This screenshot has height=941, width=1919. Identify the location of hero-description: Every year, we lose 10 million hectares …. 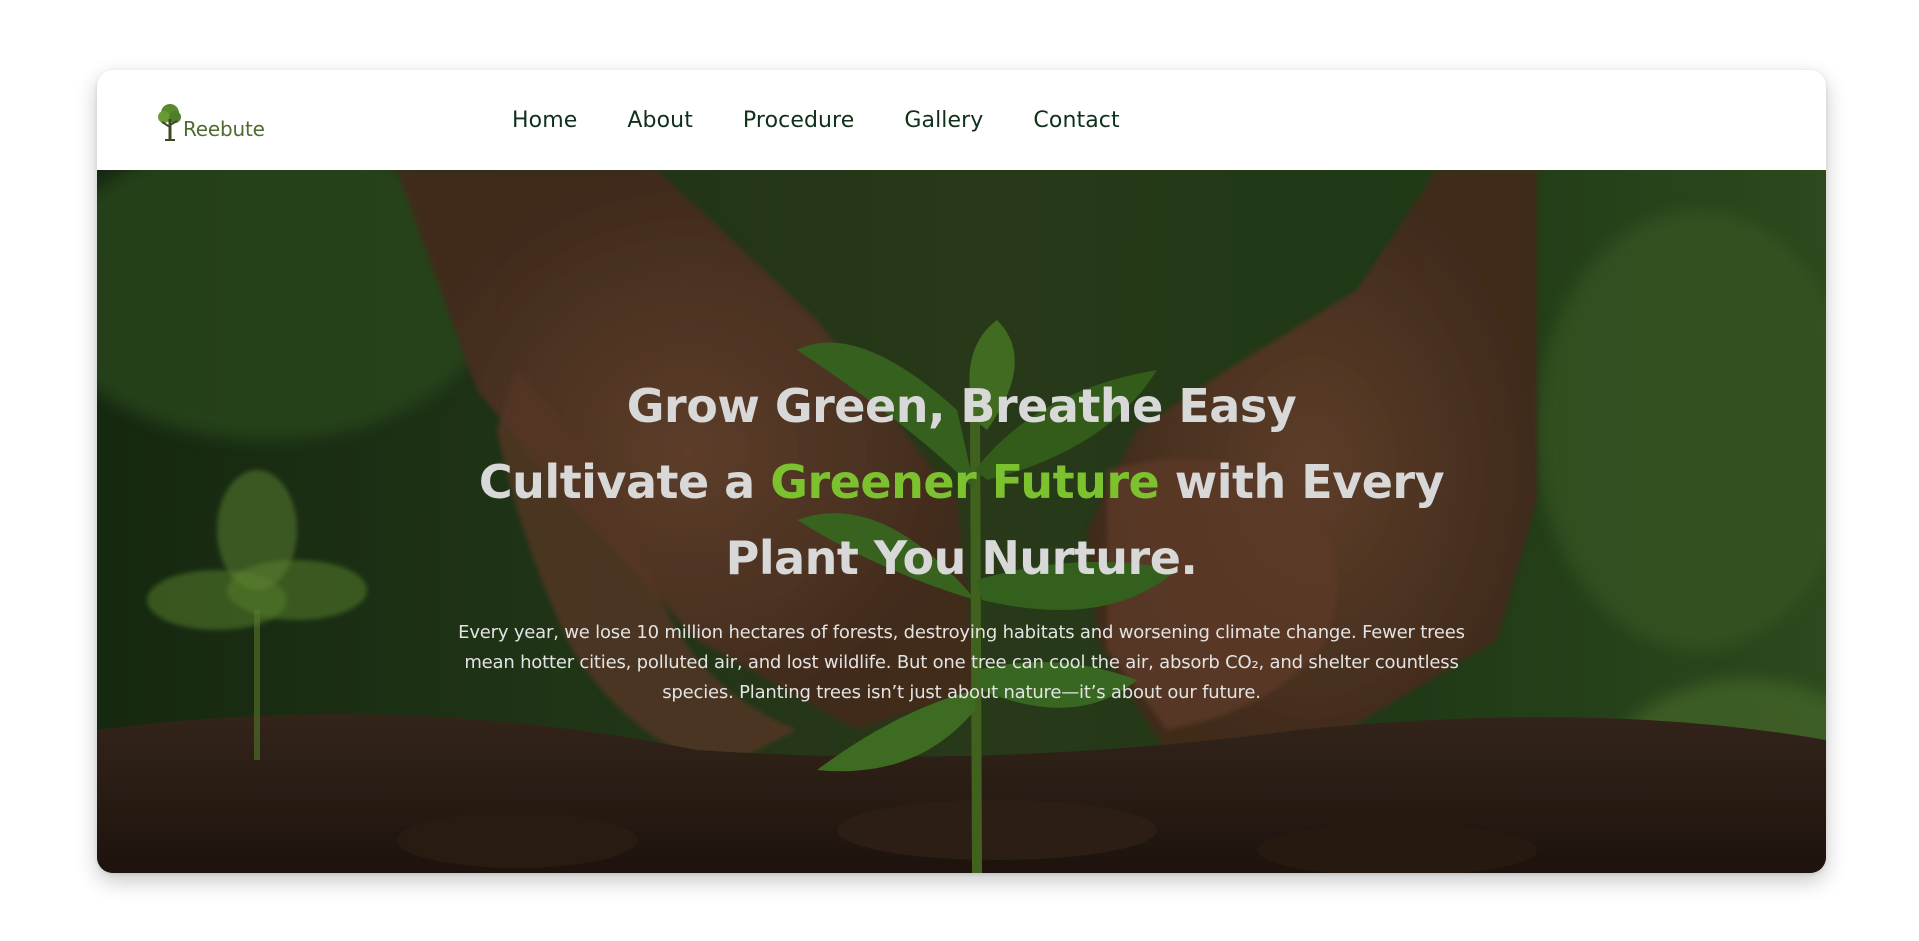
(961, 662).